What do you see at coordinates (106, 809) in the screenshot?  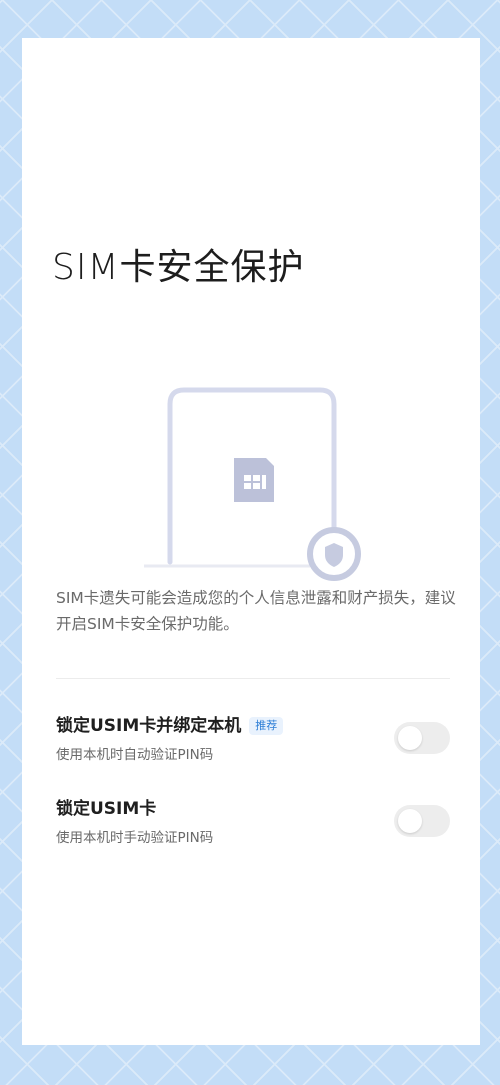 I see `setting-title: 锁定USIM卡` at bounding box center [106, 809].